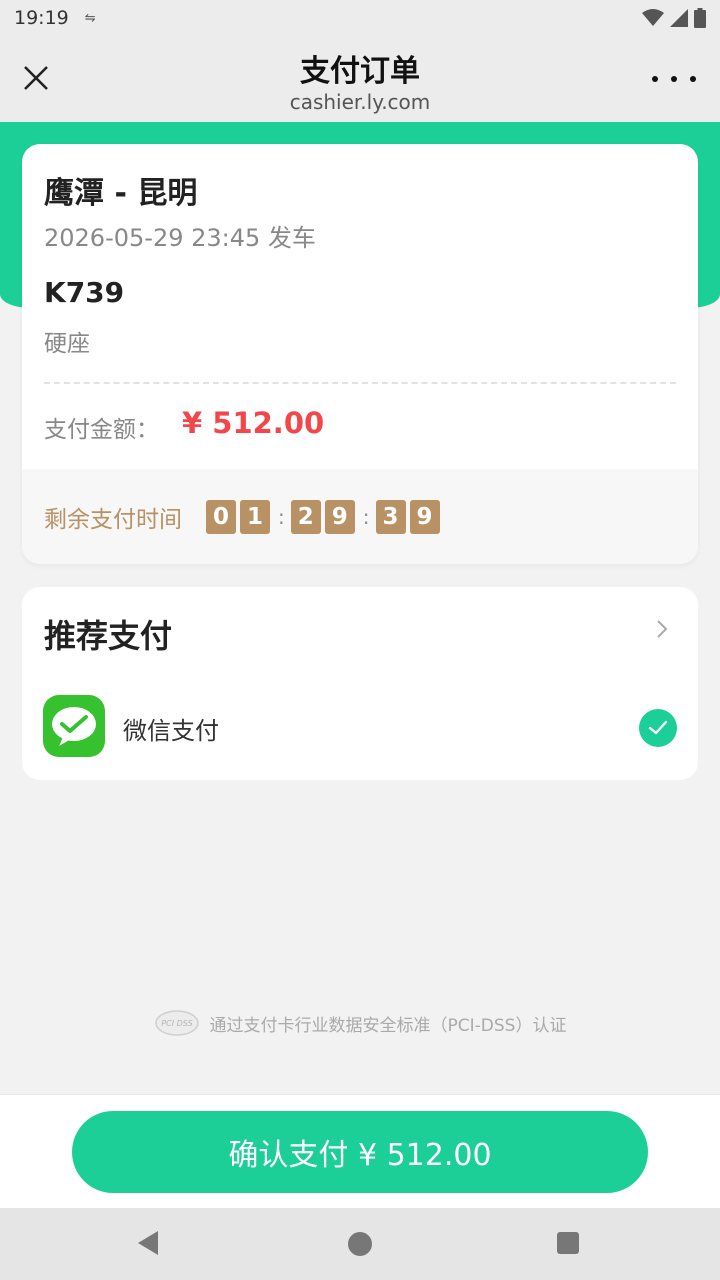 This screenshot has height=1280, width=720. Describe the element at coordinates (360, 516) in the screenshot. I see `countdown-bar: 剩余支付时间 0 1 : 2 9 : 3 9` at that location.